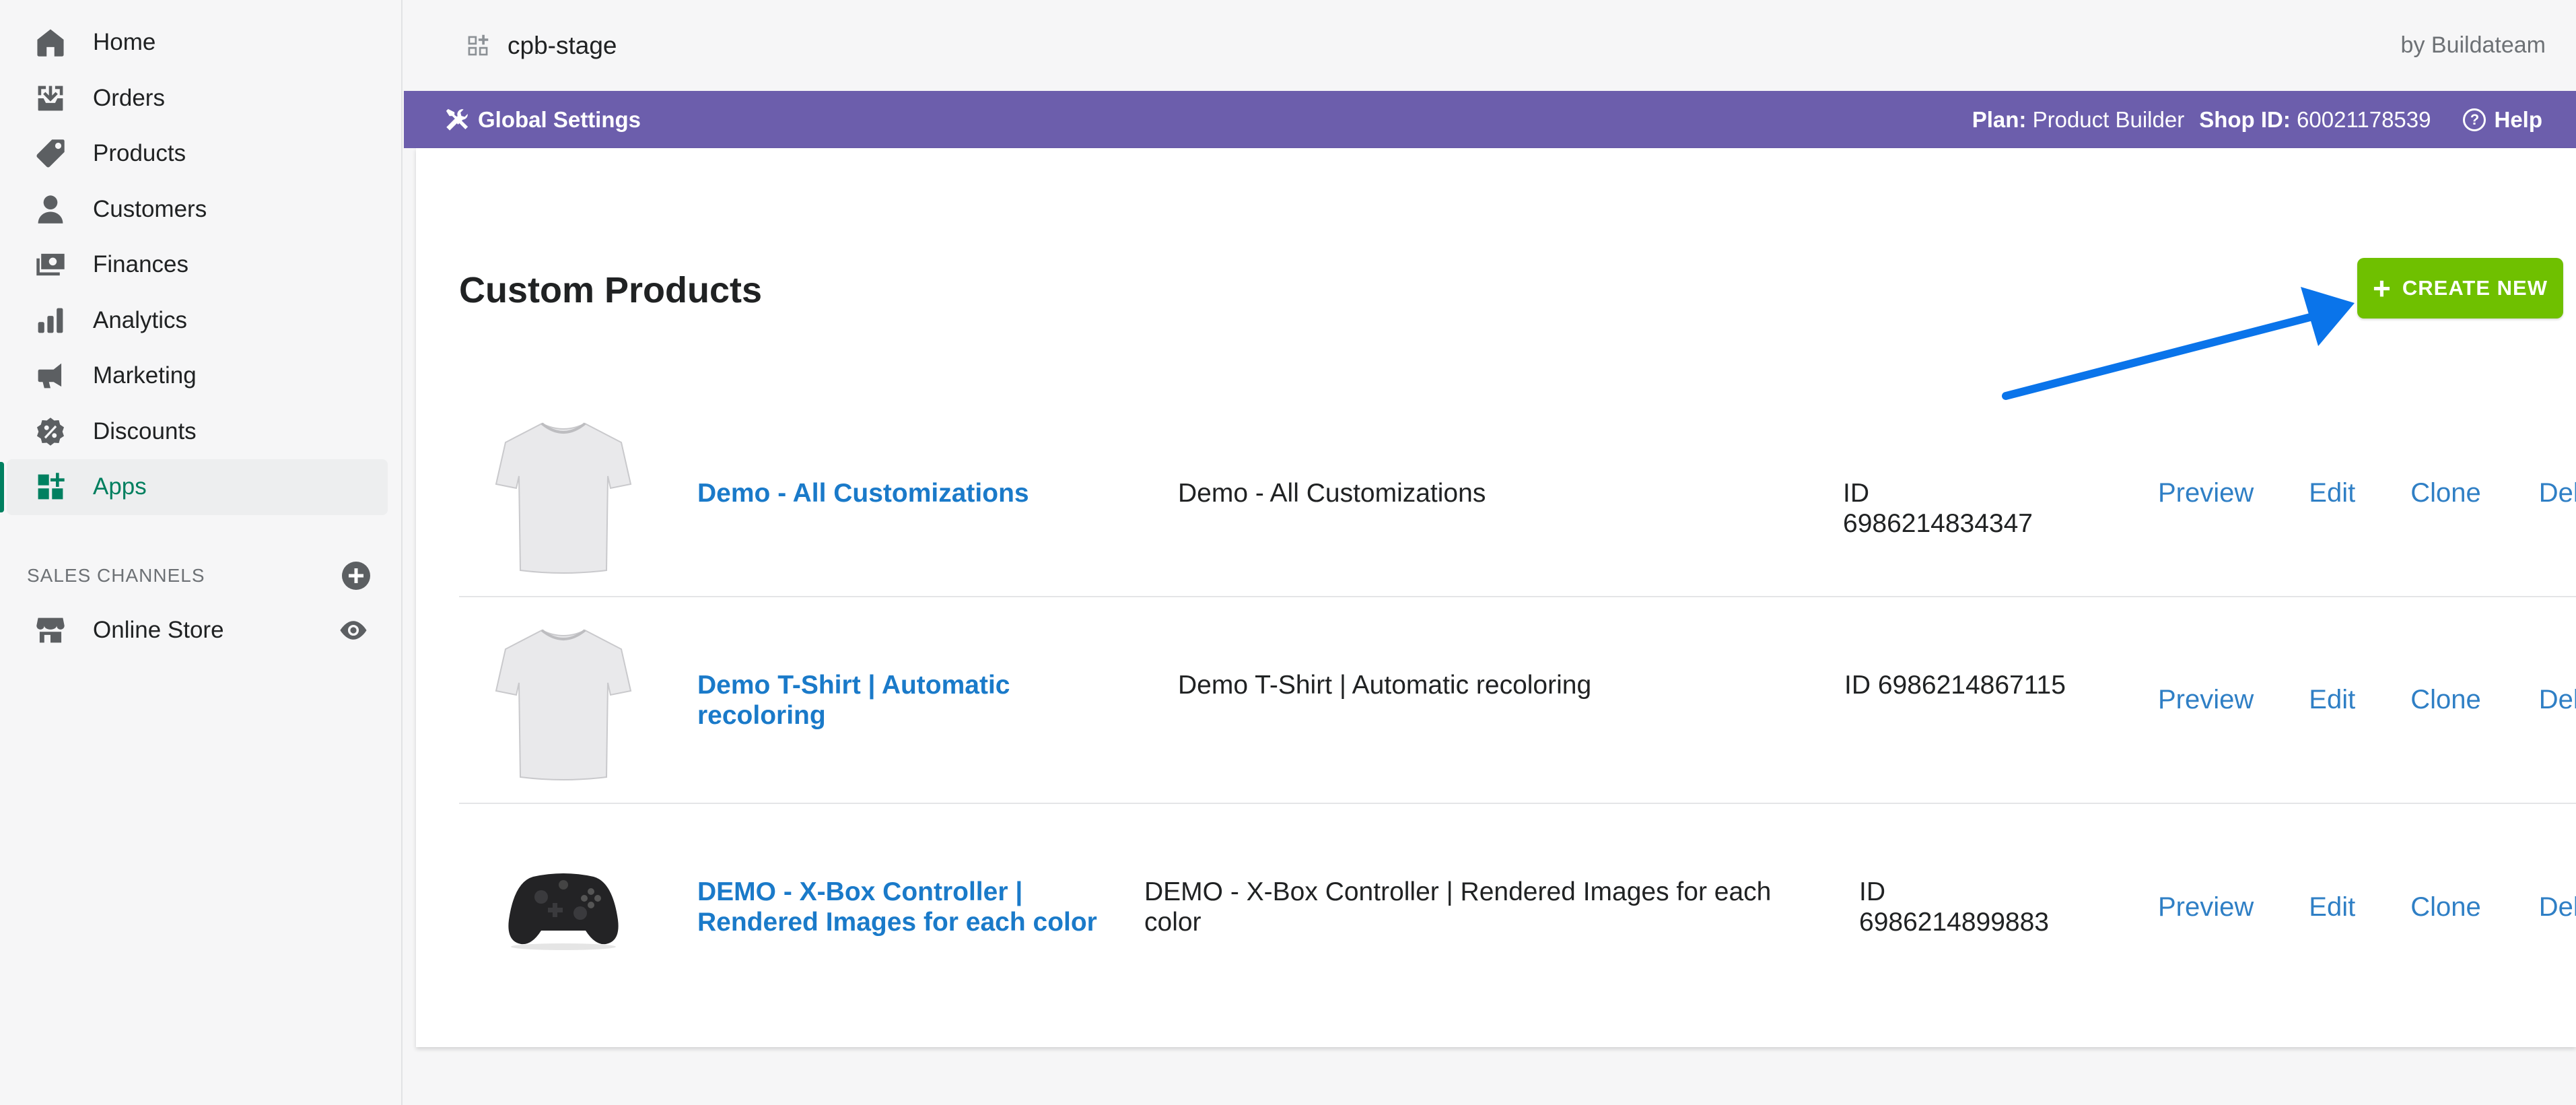 Image resolution: width=2576 pixels, height=1105 pixels. I want to click on page-title: Custom Products, so click(611, 290).